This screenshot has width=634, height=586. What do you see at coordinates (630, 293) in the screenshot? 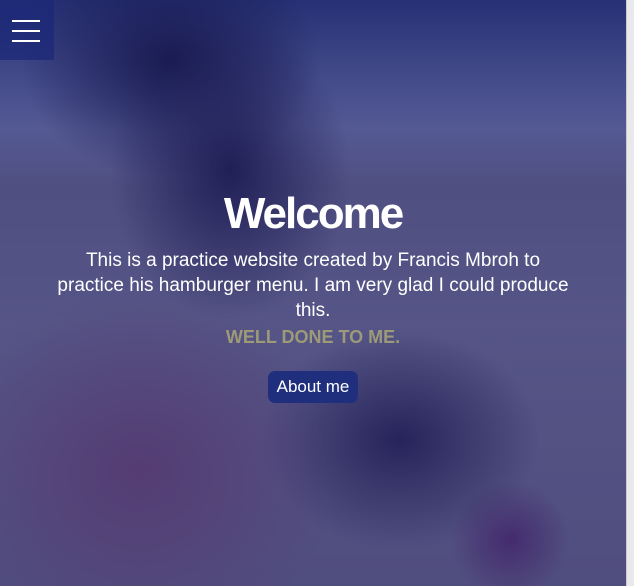
I see `scrollbar-track` at bounding box center [630, 293].